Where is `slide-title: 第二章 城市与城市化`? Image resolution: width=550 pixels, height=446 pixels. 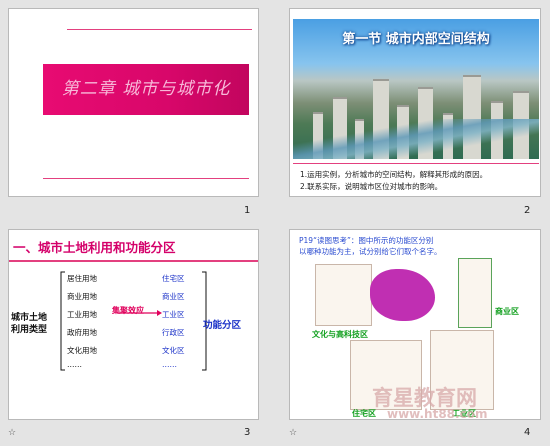
slide-title: 第二章 城市与城市化 is located at coordinates (146, 89).